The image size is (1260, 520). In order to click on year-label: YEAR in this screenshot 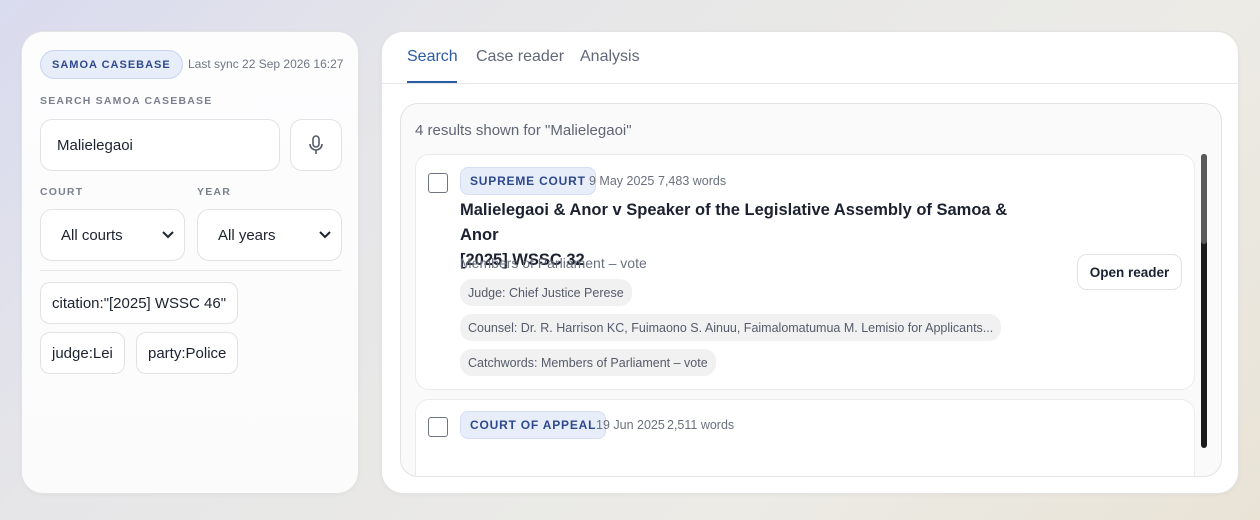, I will do `click(214, 192)`.